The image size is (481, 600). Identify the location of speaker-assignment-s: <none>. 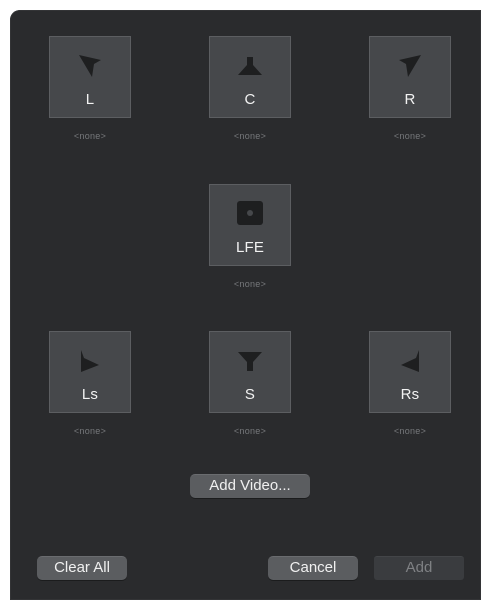
(250, 431).